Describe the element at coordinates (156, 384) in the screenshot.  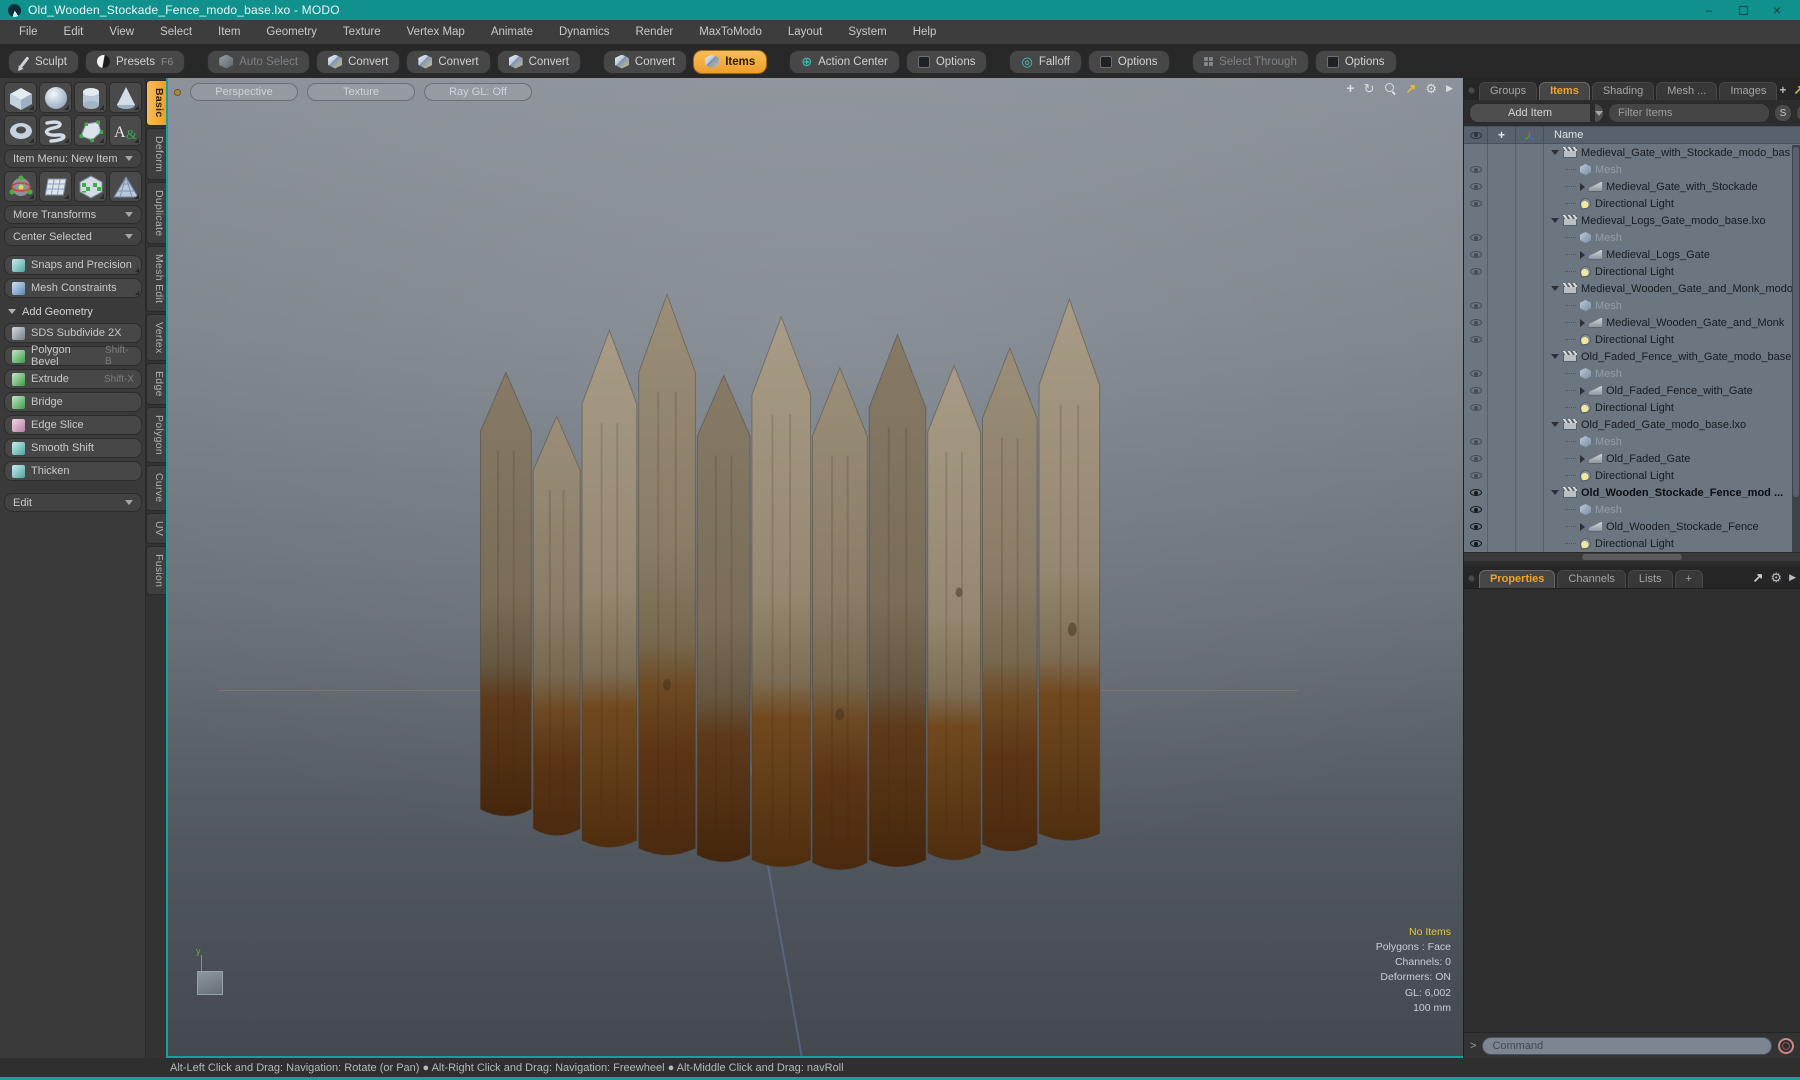
I see `tab-edge: Edge` at that location.